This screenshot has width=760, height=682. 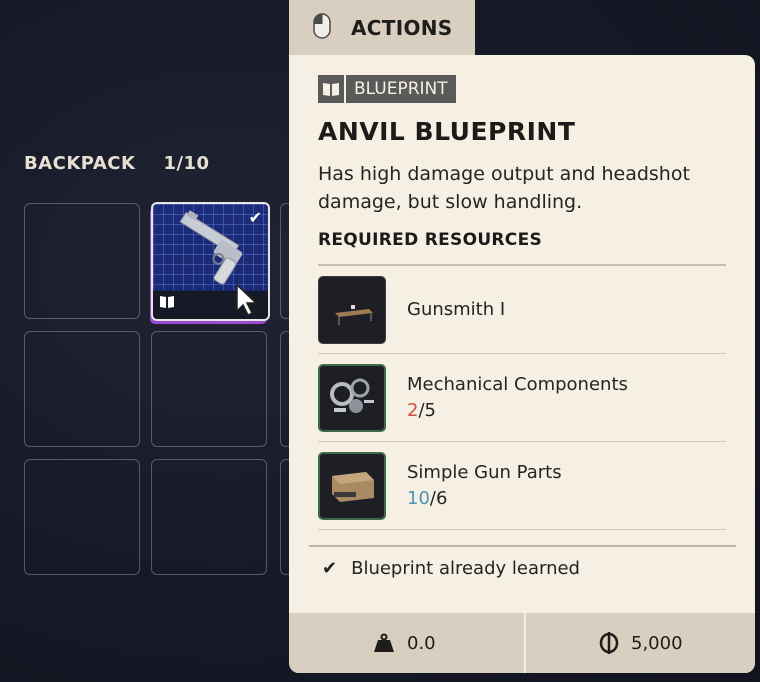 I want to click on value-stat: 5,000, so click(x=641, y=643).